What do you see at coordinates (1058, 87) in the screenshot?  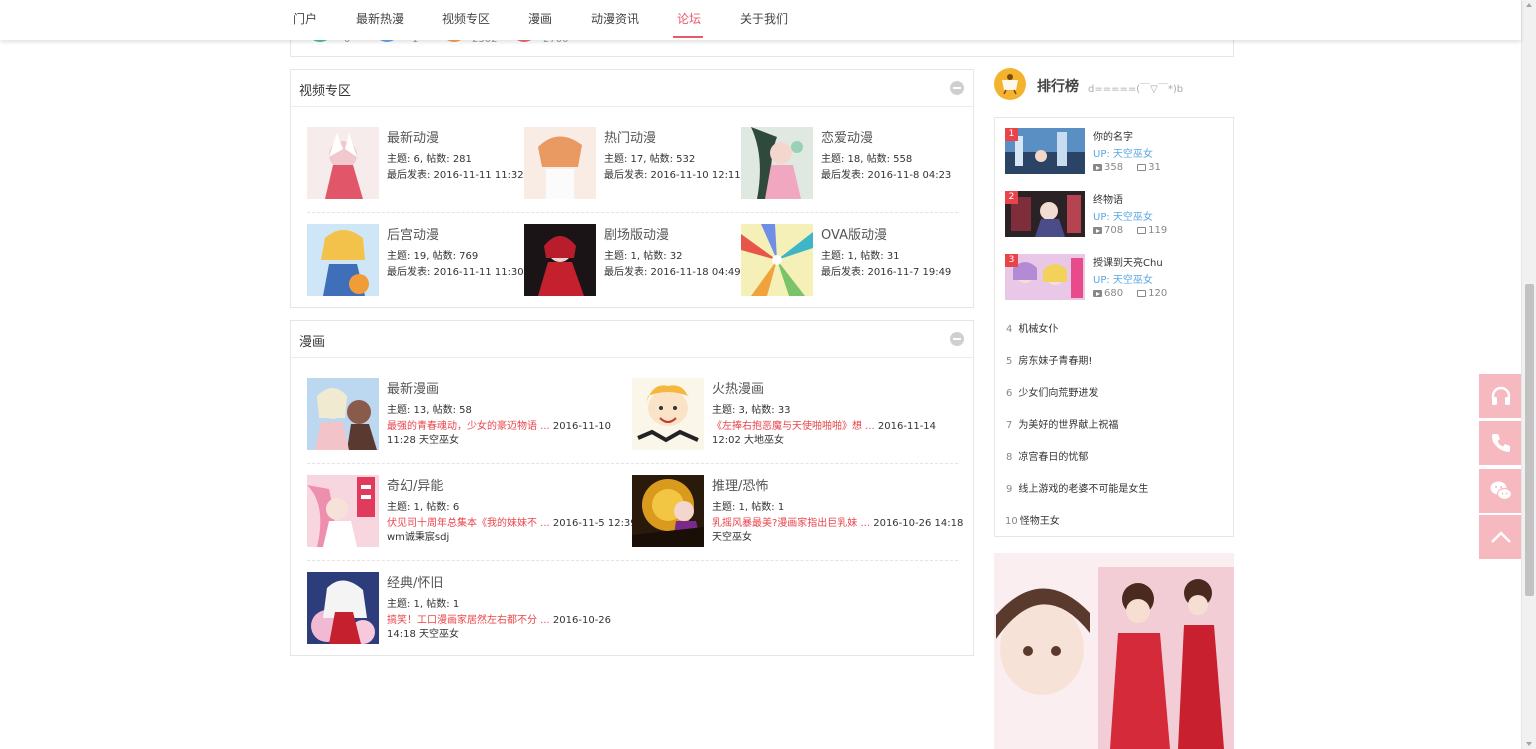 I see `ranking-title: 排行榜` at bounding box center [1058, 87].